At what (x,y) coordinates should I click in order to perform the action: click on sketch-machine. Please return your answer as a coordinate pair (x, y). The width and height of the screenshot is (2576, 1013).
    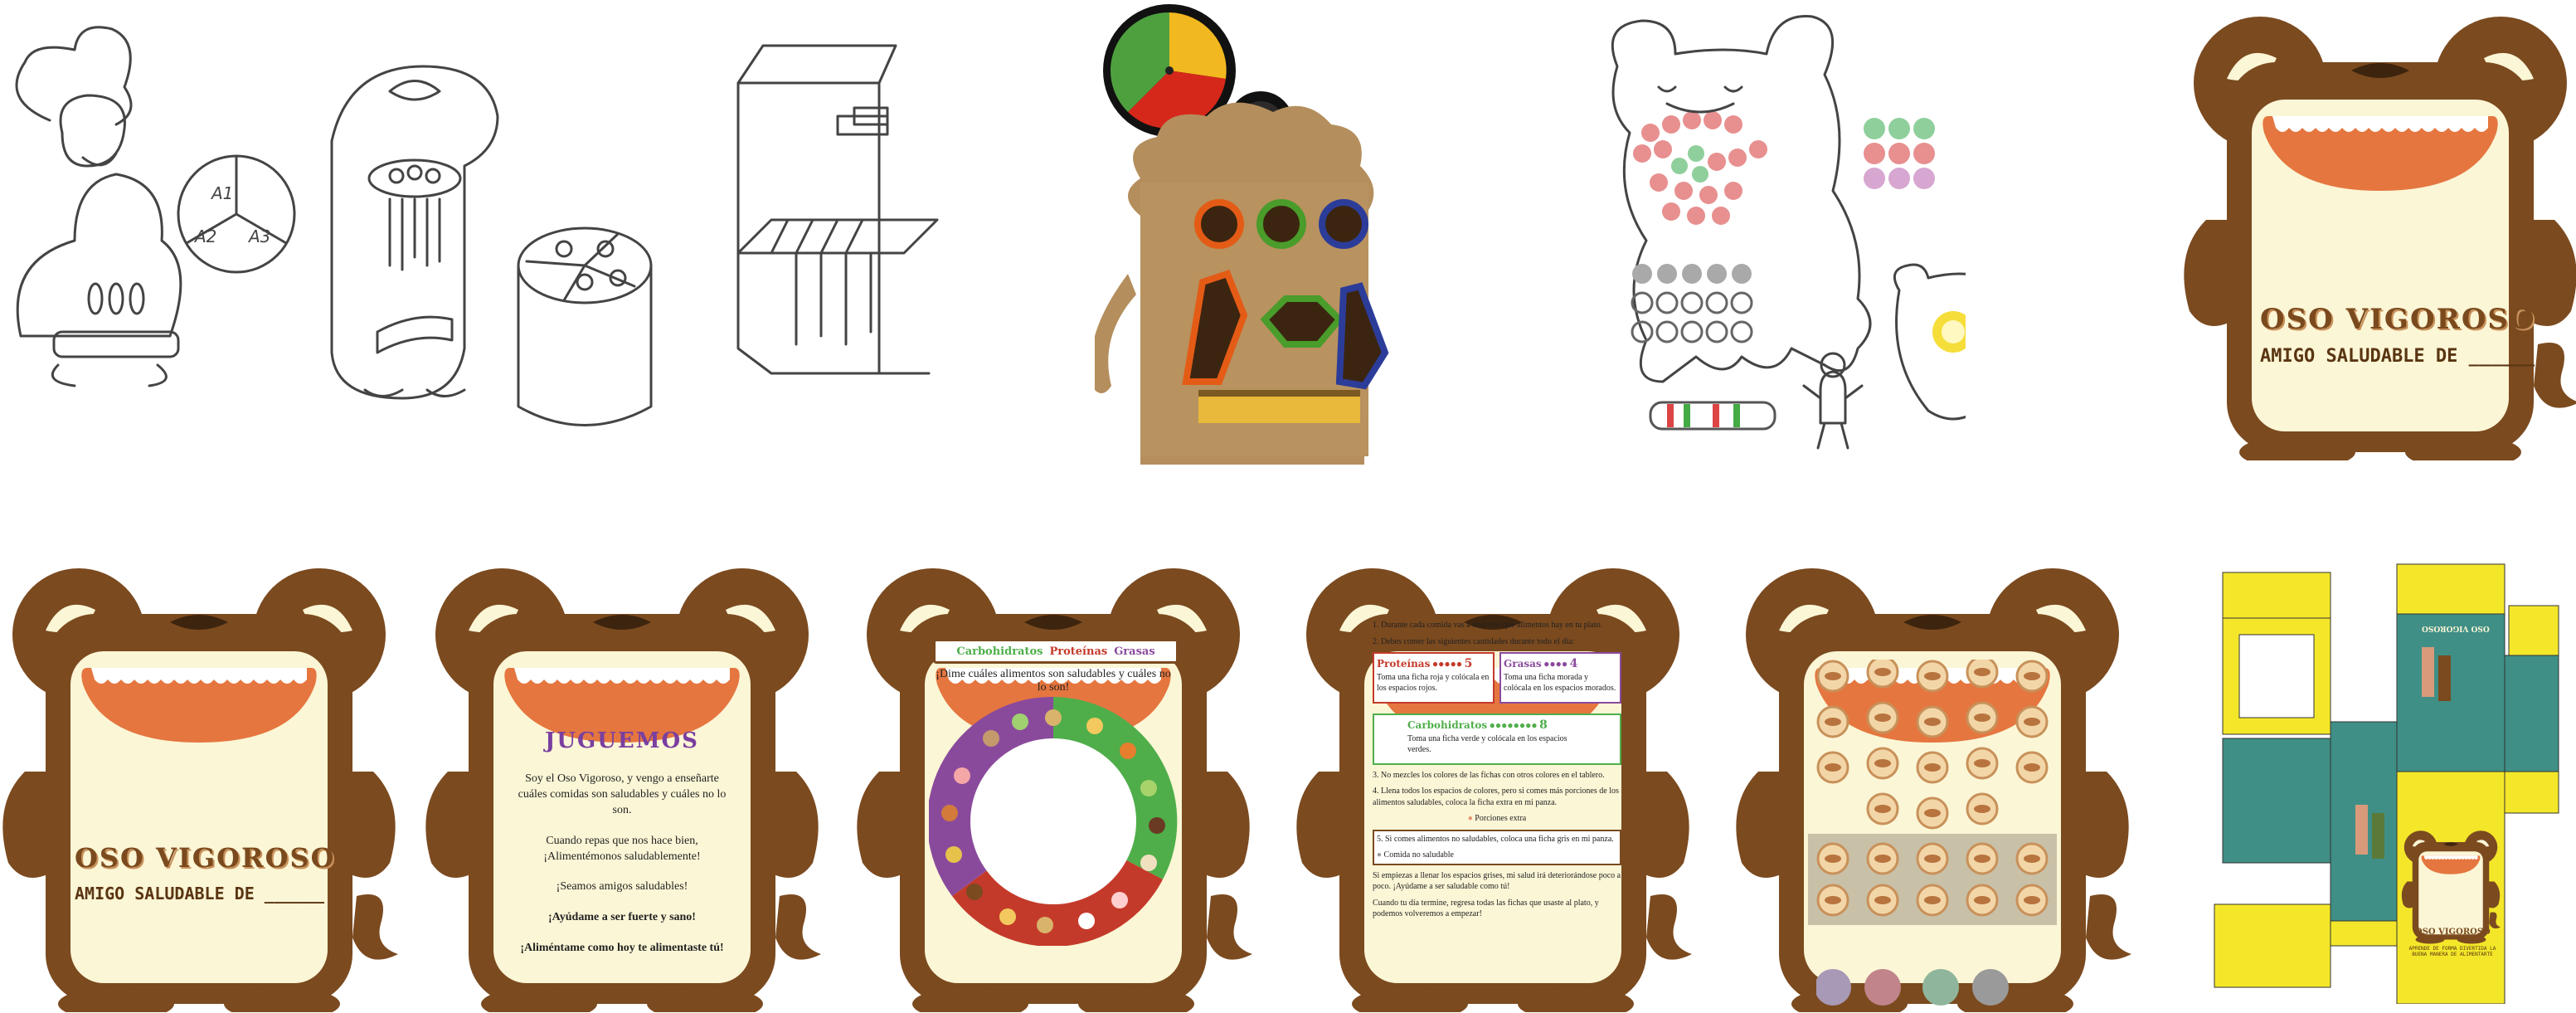
    Looking at the image, I should click on (838, 210).